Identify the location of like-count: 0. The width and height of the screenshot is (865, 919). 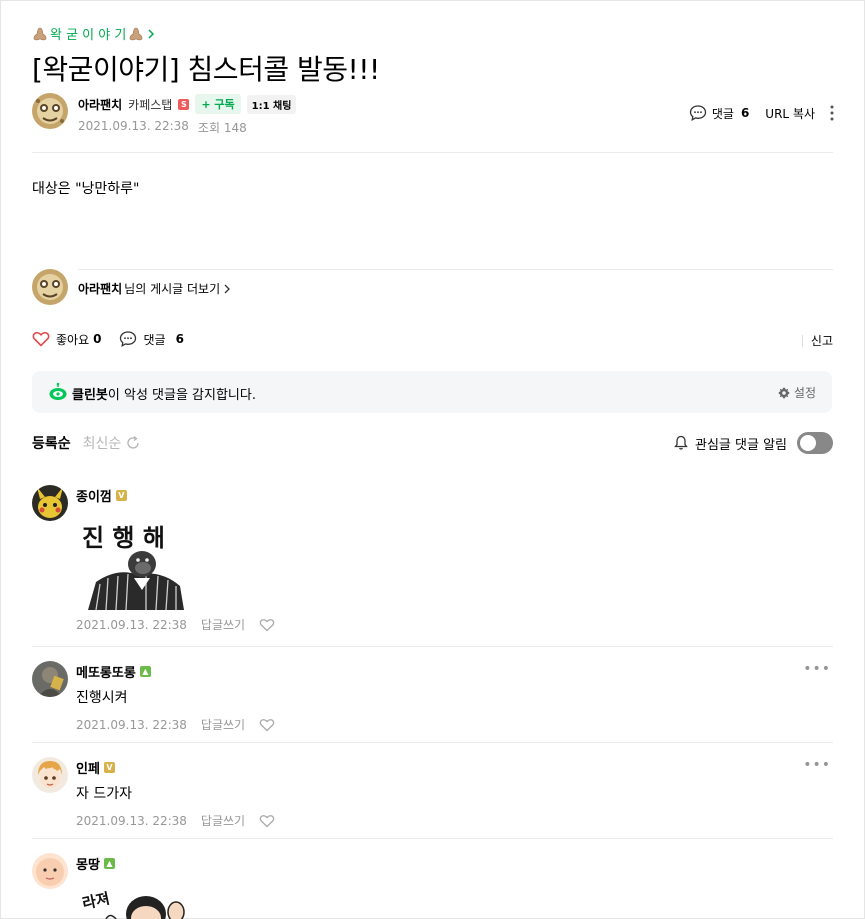
(97, 339).